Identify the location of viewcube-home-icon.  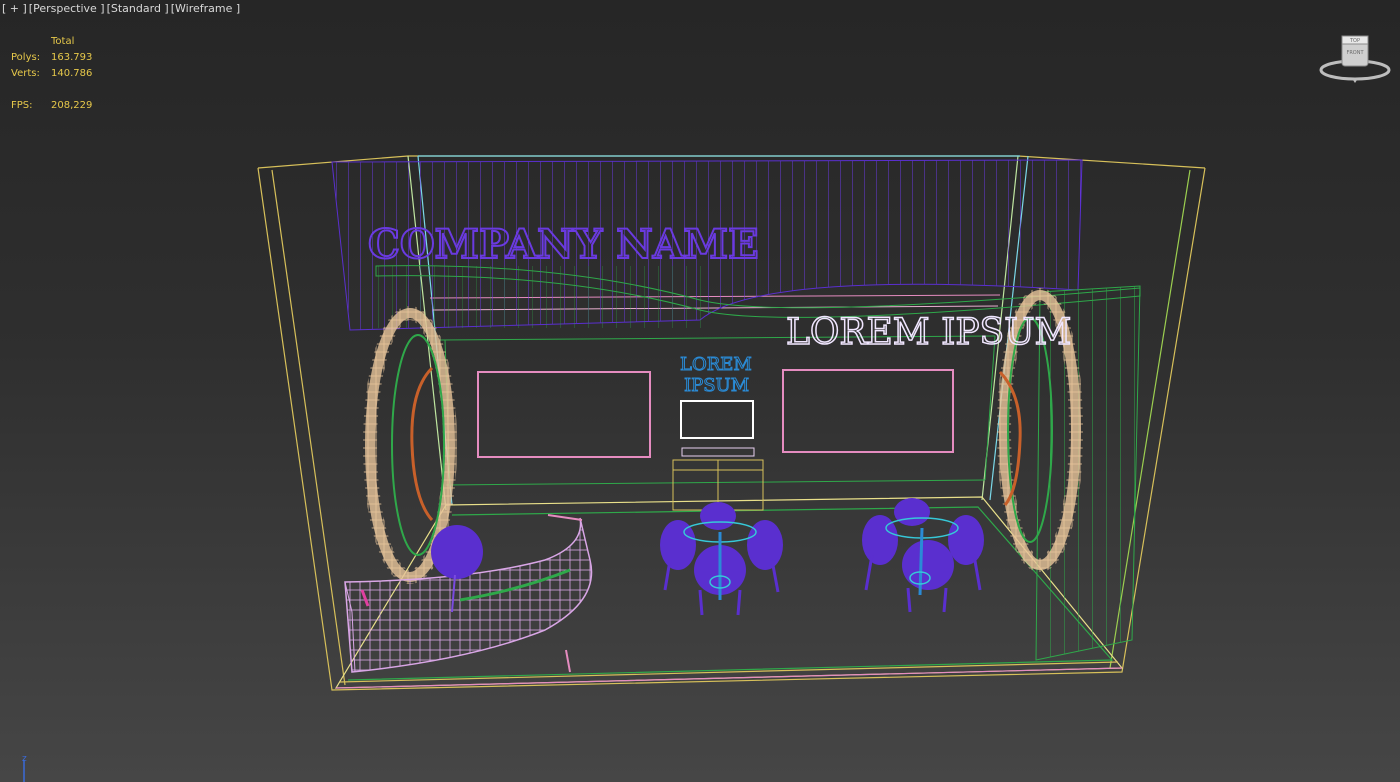
(1355, 81).